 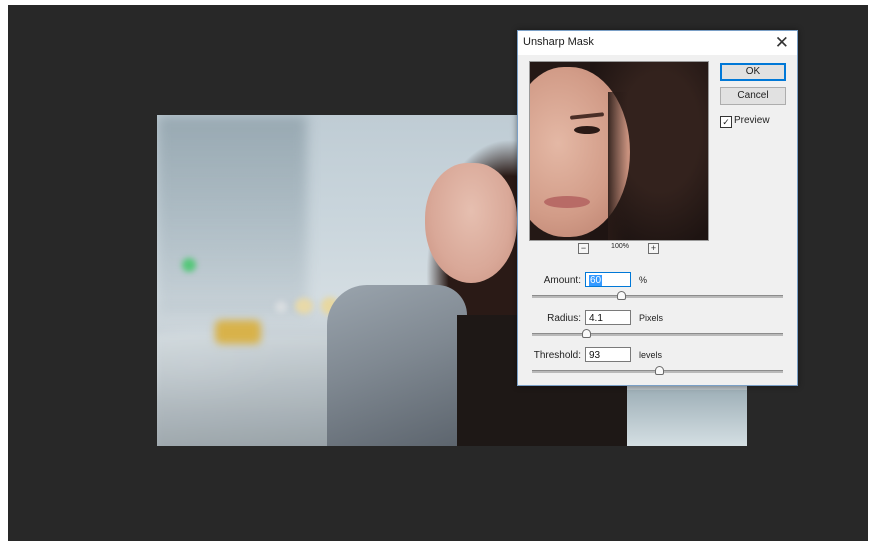 I want to click on zoom-controls: − 100% +, so click(x=618, y=250).